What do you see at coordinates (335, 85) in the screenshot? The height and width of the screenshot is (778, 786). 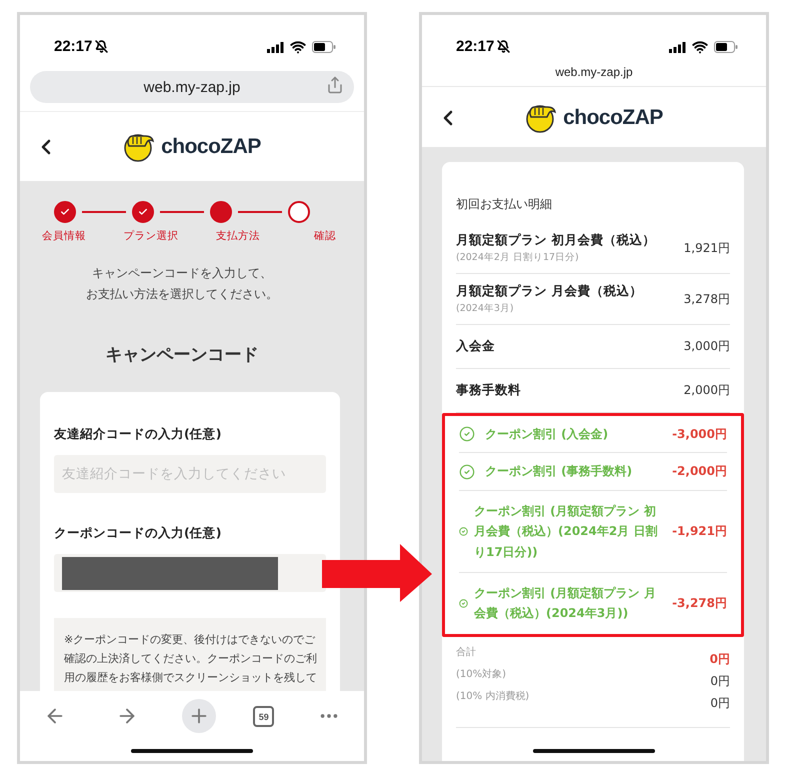 I see `share-icon` at bounding box center [335, 85].